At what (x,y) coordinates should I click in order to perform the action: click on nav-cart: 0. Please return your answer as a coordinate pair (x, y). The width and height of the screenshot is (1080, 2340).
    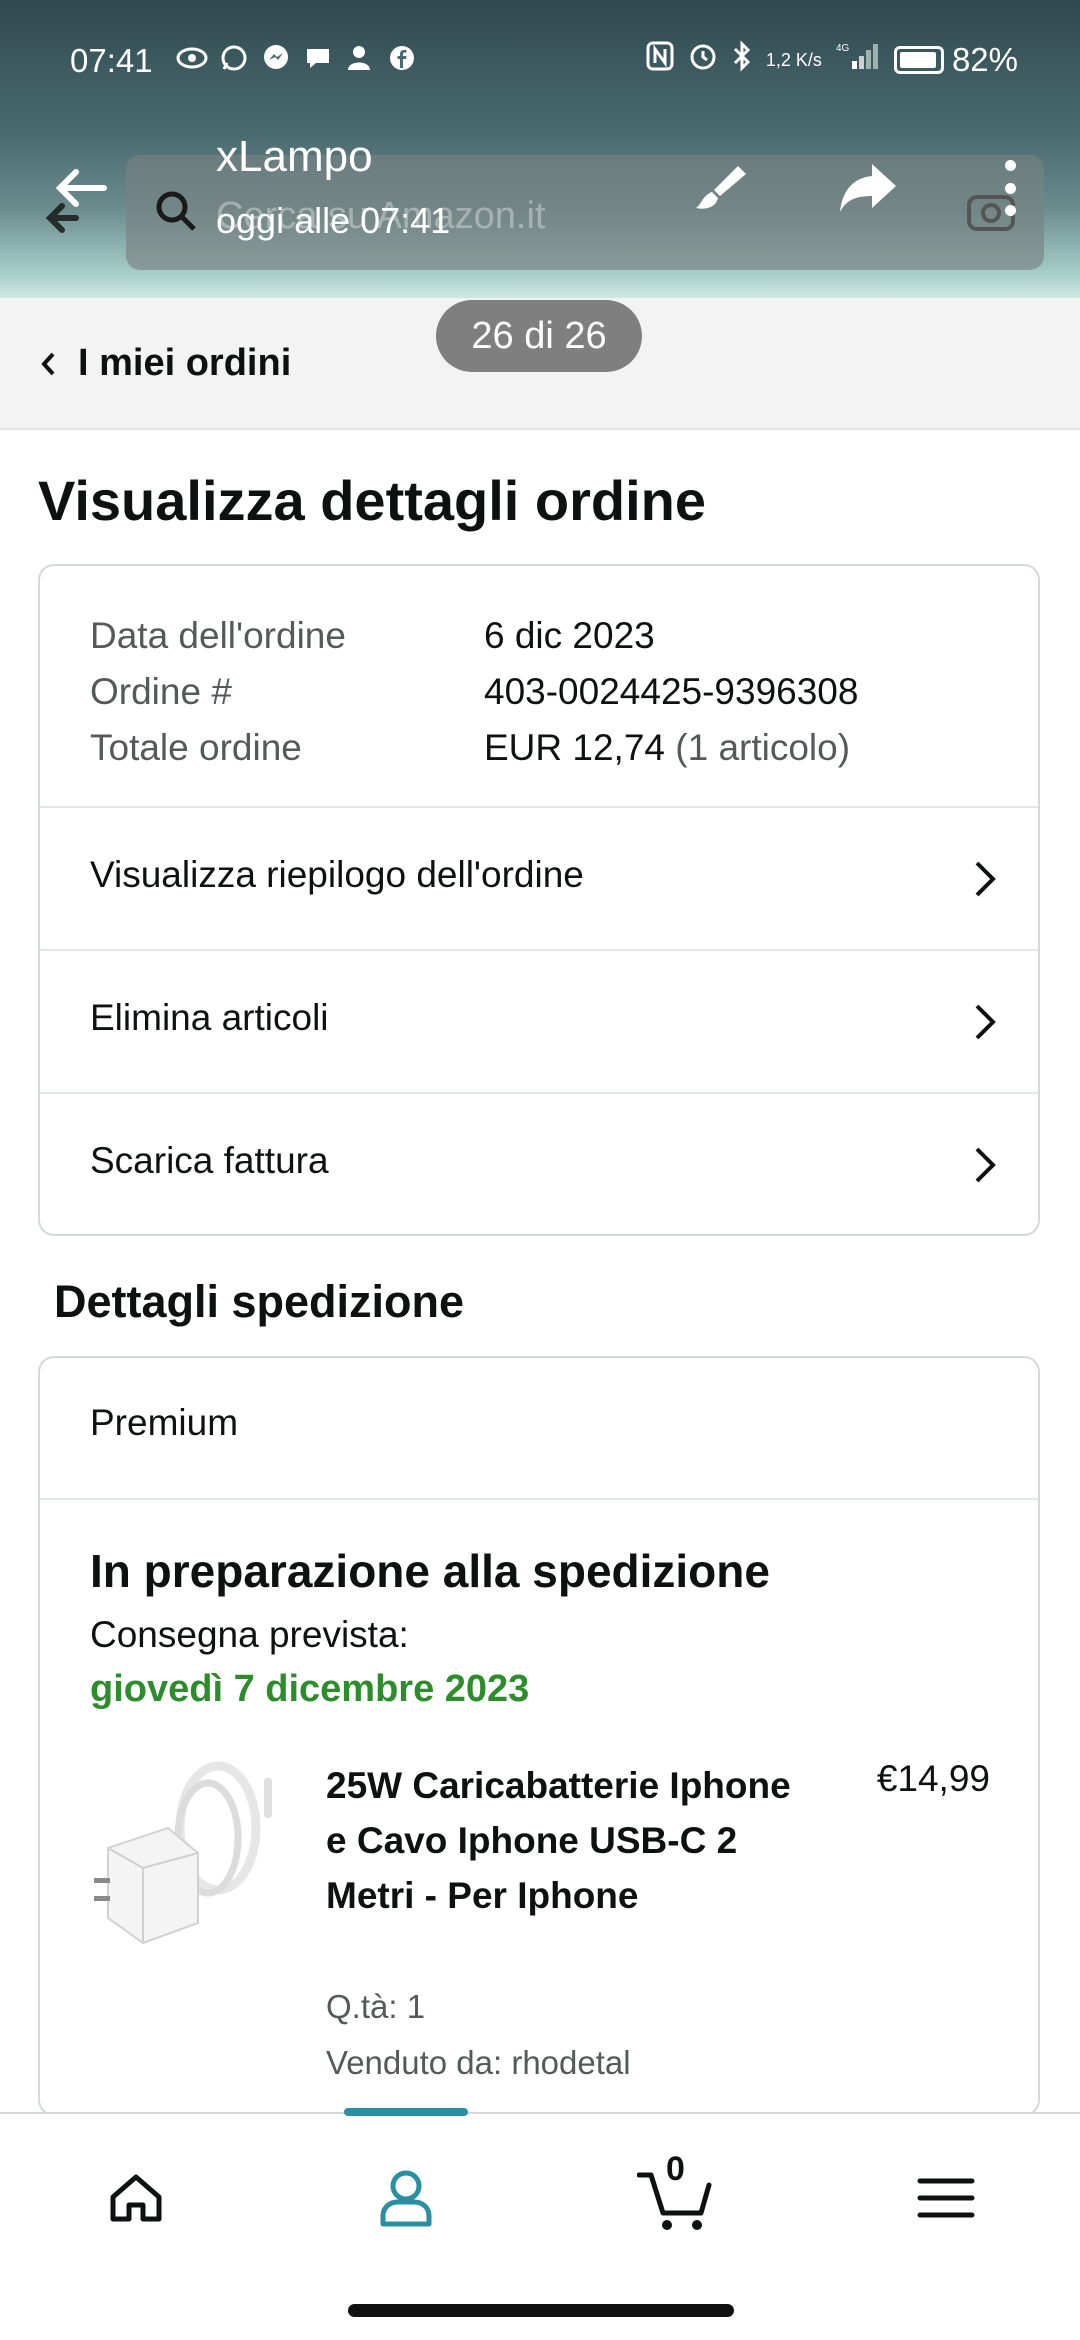
    Looking at the image, I should click on (676, 2194).